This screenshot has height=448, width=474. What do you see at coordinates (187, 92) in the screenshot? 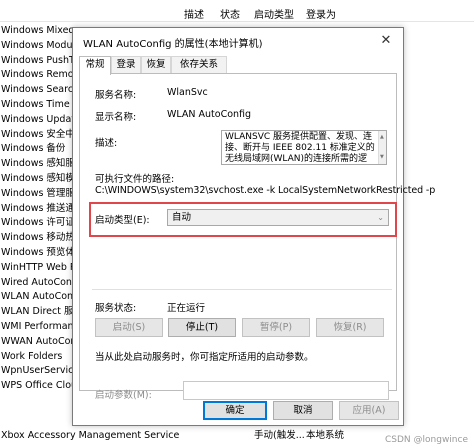
I see `service-name-value: WlanSvc` at bounding box center [187, 92].